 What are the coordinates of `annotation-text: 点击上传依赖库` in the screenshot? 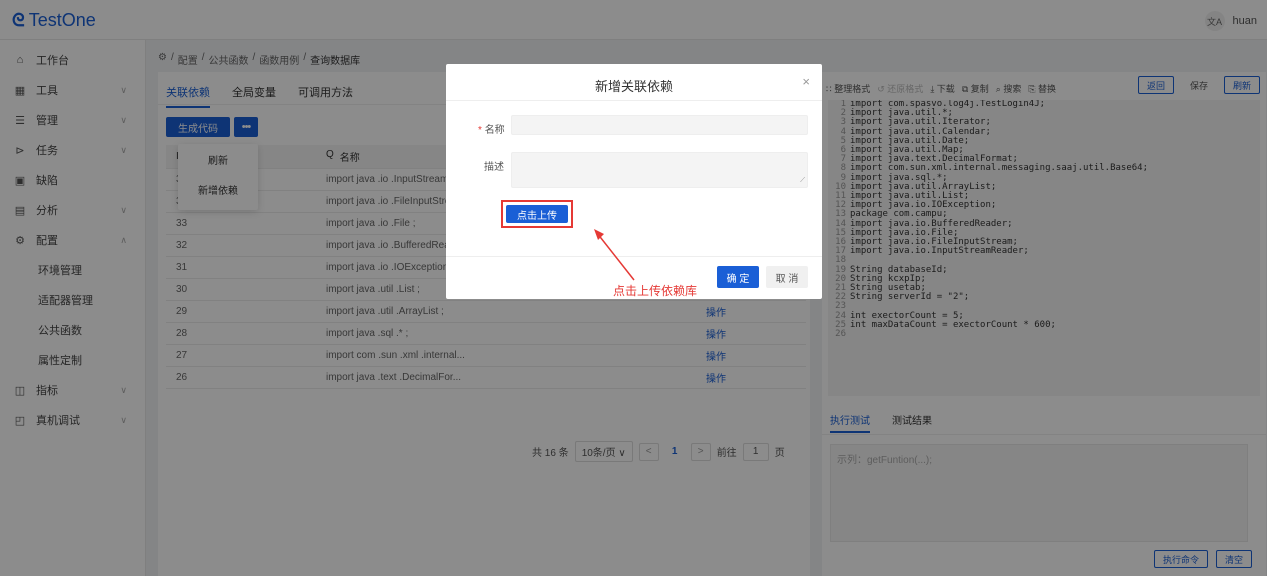 It's located at (655, 291).